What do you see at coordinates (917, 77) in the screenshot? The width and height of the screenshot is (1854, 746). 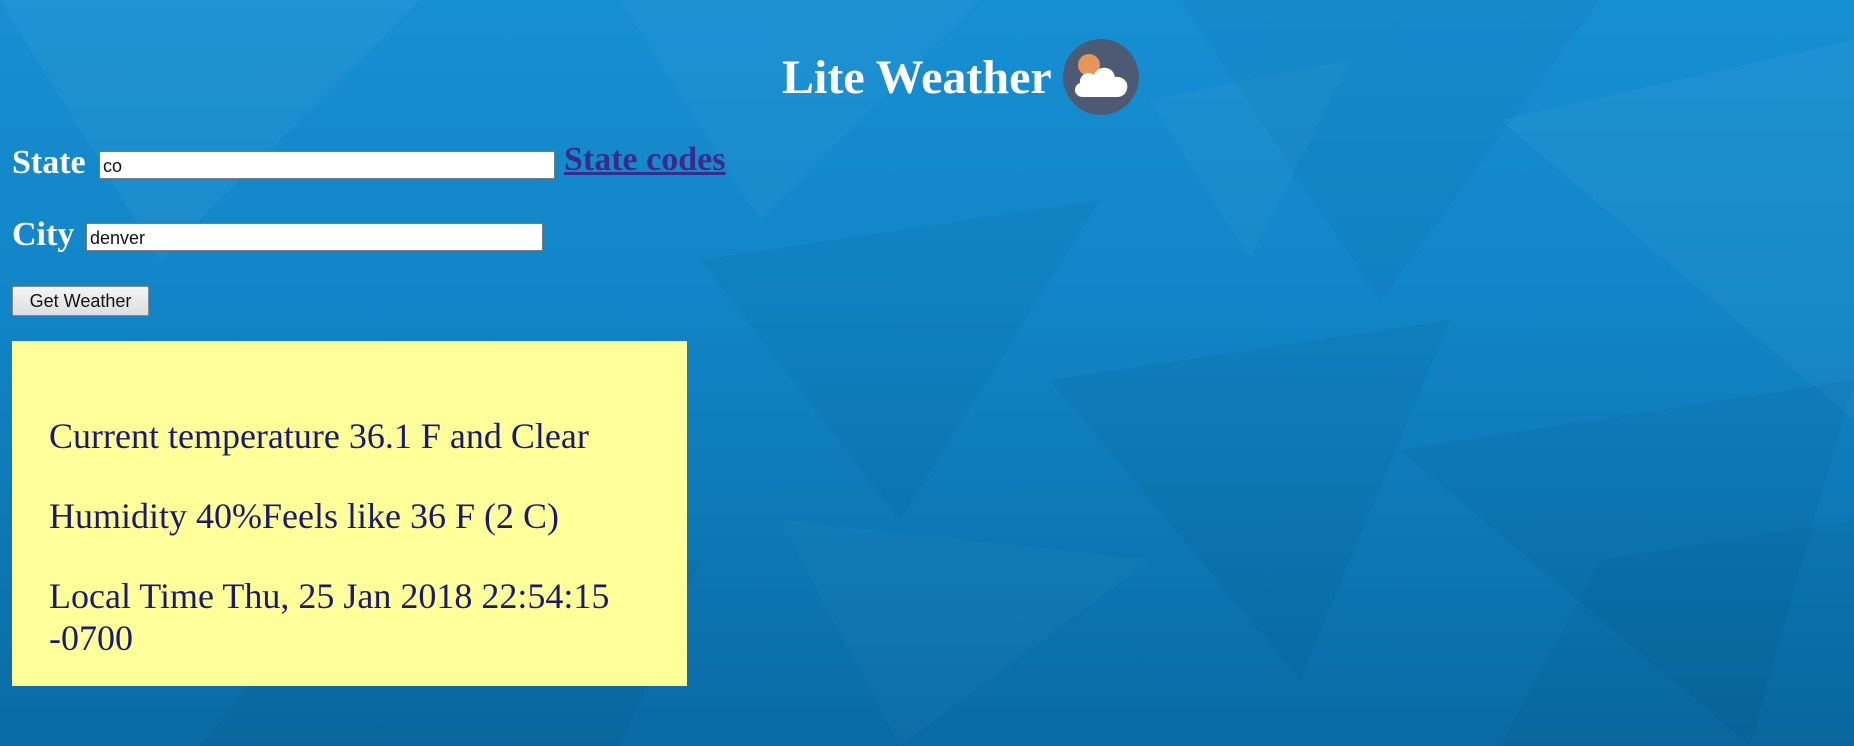 I see `app-title: Lite Weather` at bounding box center [917, 77].